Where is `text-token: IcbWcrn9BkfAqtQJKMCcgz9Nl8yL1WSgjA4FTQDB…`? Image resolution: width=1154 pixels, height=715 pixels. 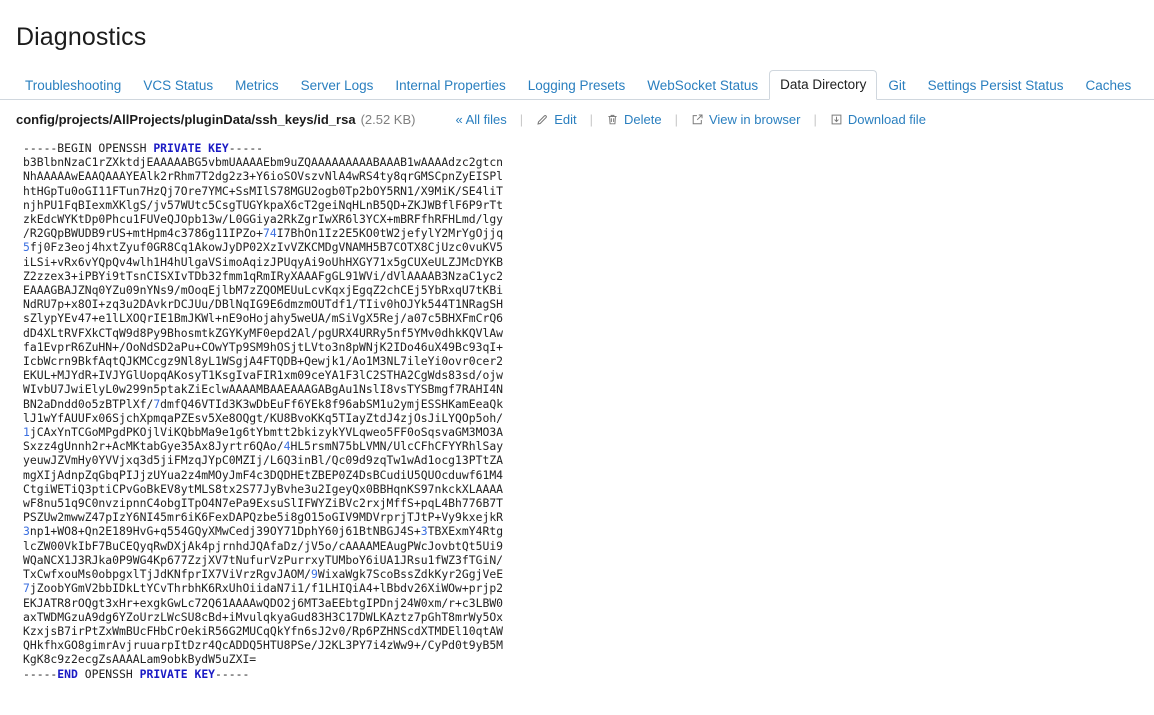
text-token: IcbWcrn9BkfAqtQJKMCcgz9Nl8yL1WSgjA4FTQDB… is located at coordinates (263, 361).